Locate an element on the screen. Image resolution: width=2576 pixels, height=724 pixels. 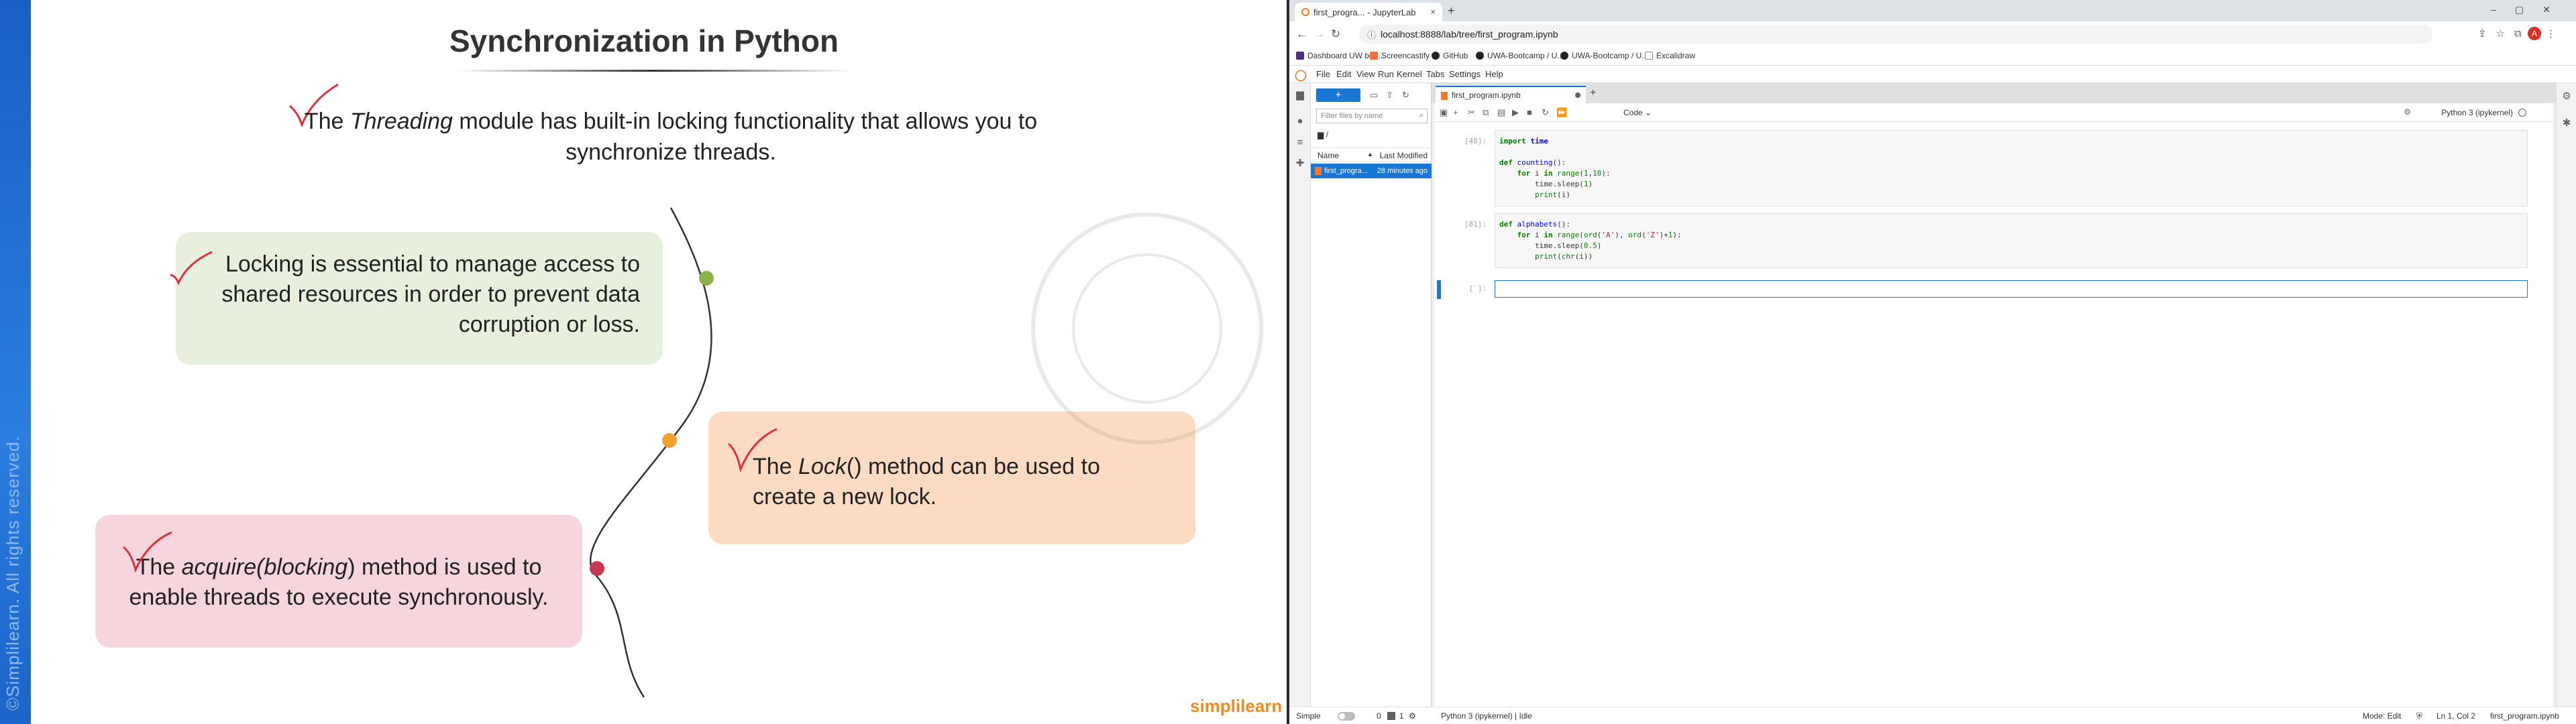
forward-icon: → is located at coordinates (1319, 34).